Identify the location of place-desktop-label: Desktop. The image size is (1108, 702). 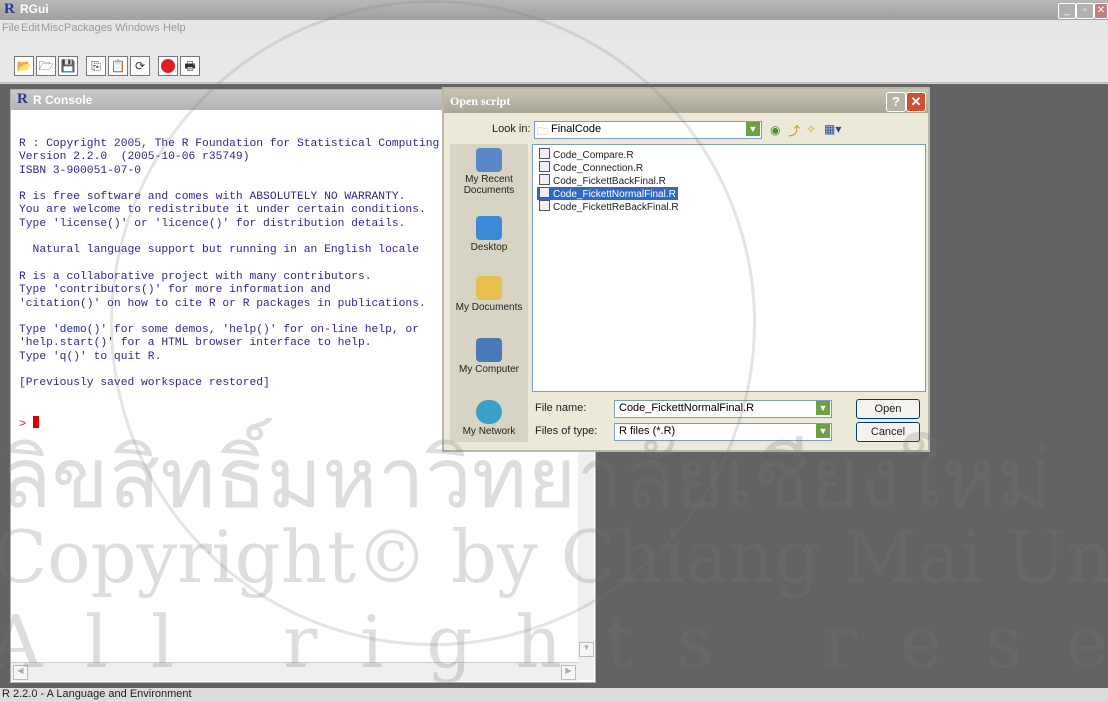
(489, 247).